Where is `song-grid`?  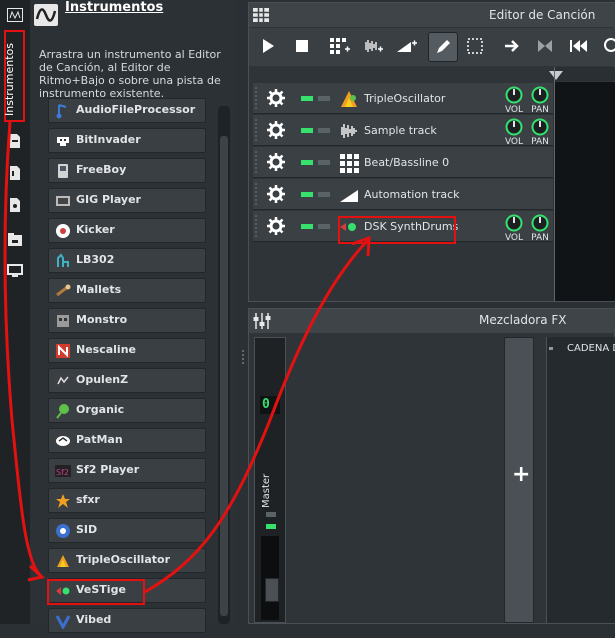
song-grid is located at coordinates (585, 191).